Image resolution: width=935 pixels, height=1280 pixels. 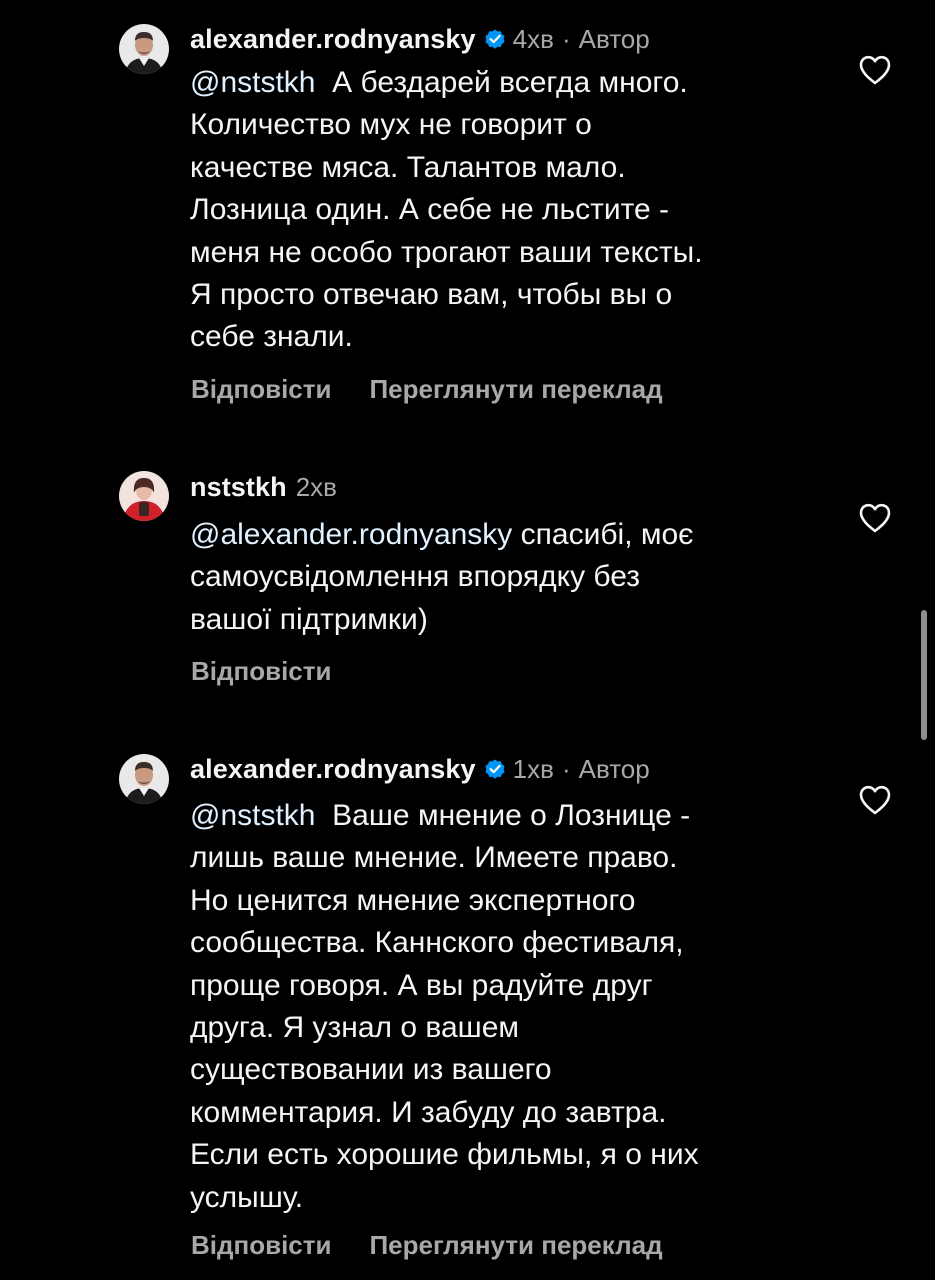 I want to click on scrollbar, so click(x=924, y=675).